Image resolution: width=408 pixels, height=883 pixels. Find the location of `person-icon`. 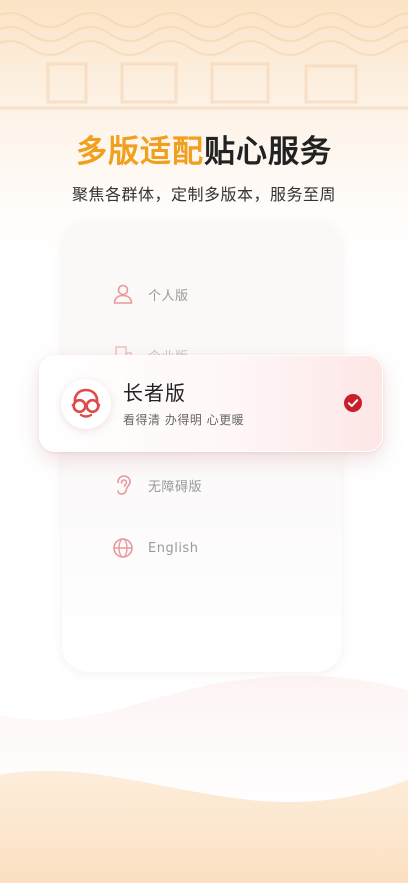

person-icon is located at coordinates (123, 294).